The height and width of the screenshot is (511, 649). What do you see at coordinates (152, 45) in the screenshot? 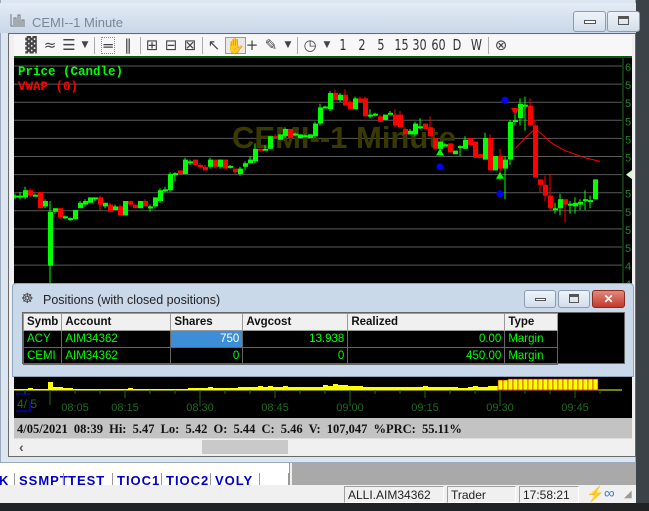
I see `zoom-in-icon: ⊞` at bounding box center [152, 45].